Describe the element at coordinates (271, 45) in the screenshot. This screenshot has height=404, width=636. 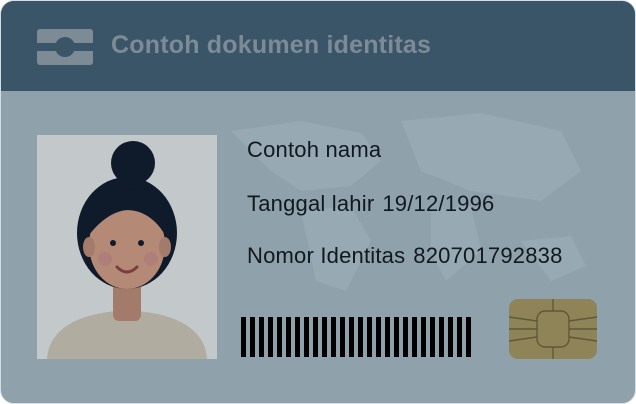
I see `card-title: Contoh dokumen identitas` at that location.